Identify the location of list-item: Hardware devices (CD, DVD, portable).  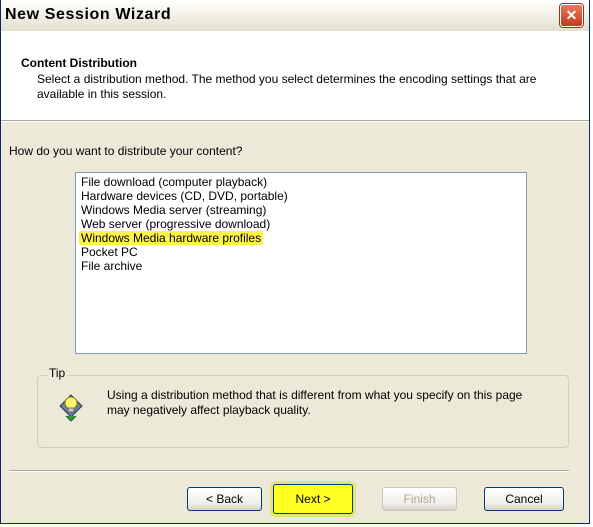
(302, 196).